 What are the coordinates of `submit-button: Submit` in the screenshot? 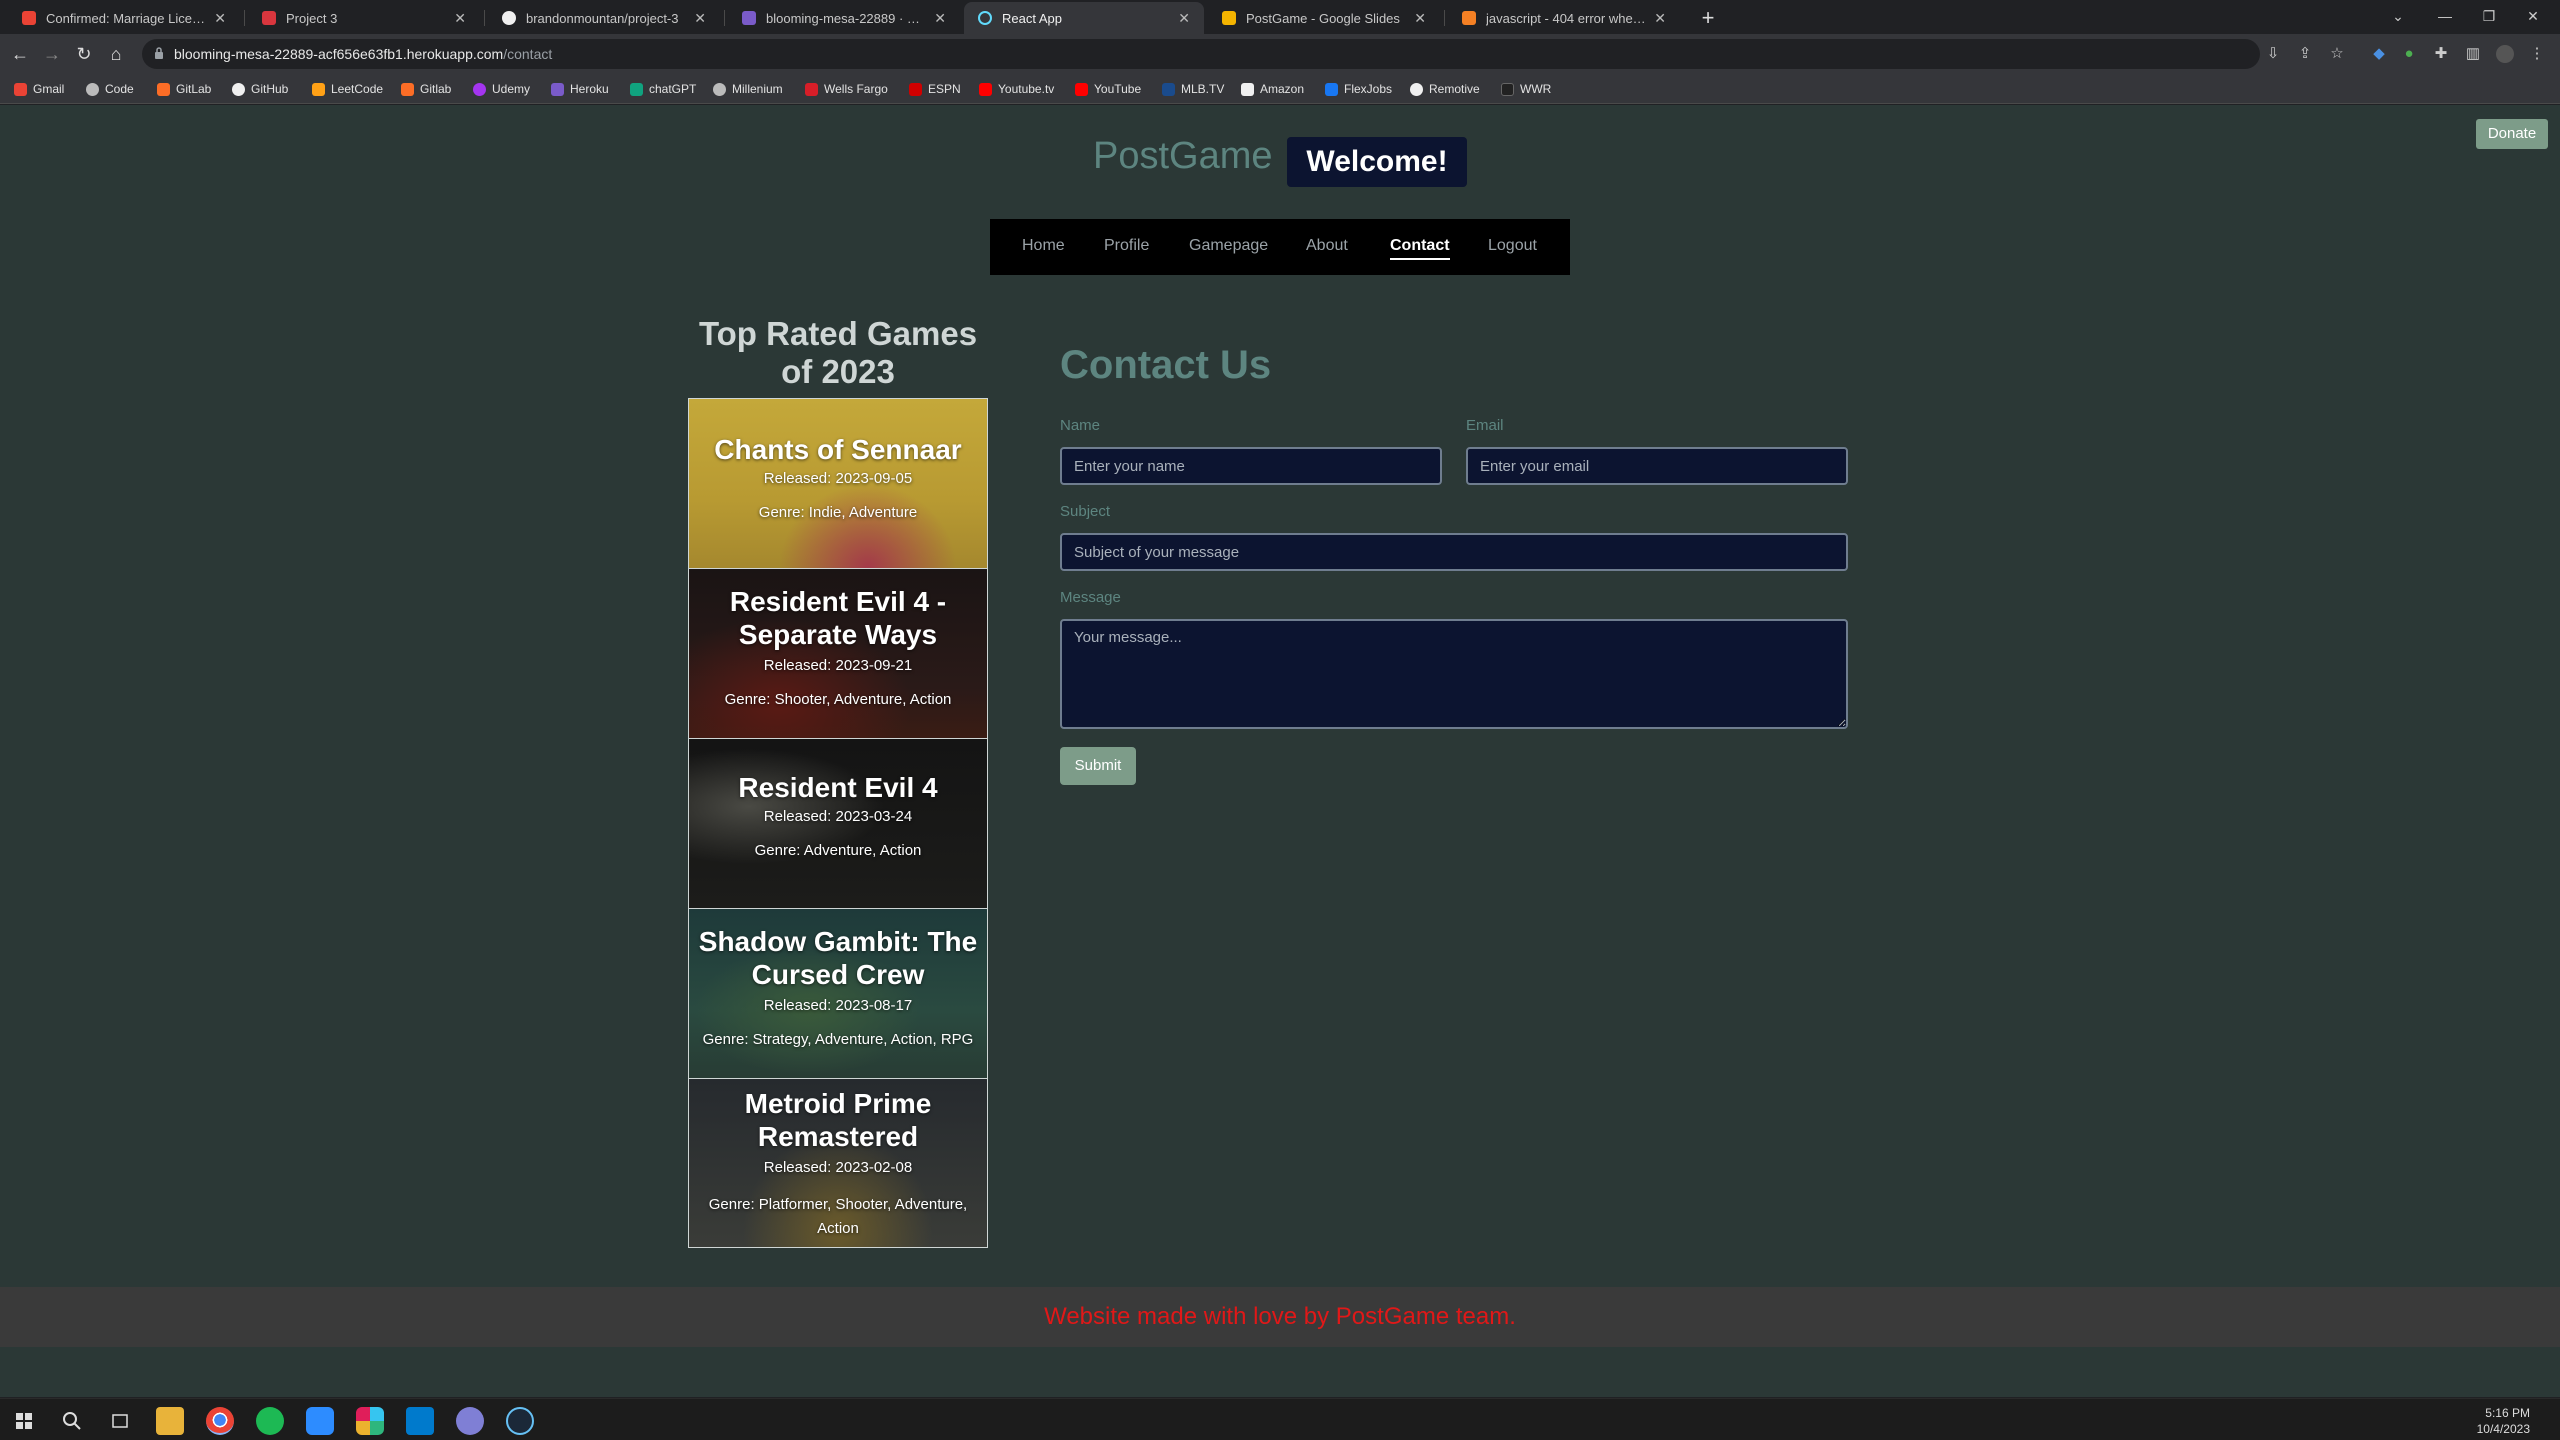 It's located at (1098, 766).